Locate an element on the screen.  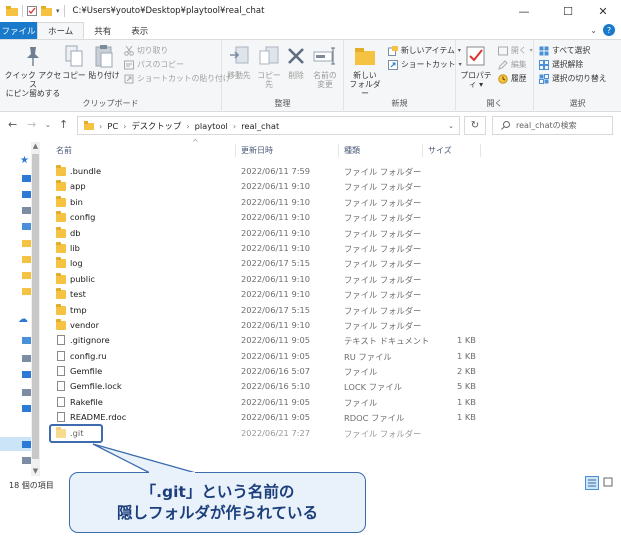
edit-button: 編集 is located at coordinates (512, 64).